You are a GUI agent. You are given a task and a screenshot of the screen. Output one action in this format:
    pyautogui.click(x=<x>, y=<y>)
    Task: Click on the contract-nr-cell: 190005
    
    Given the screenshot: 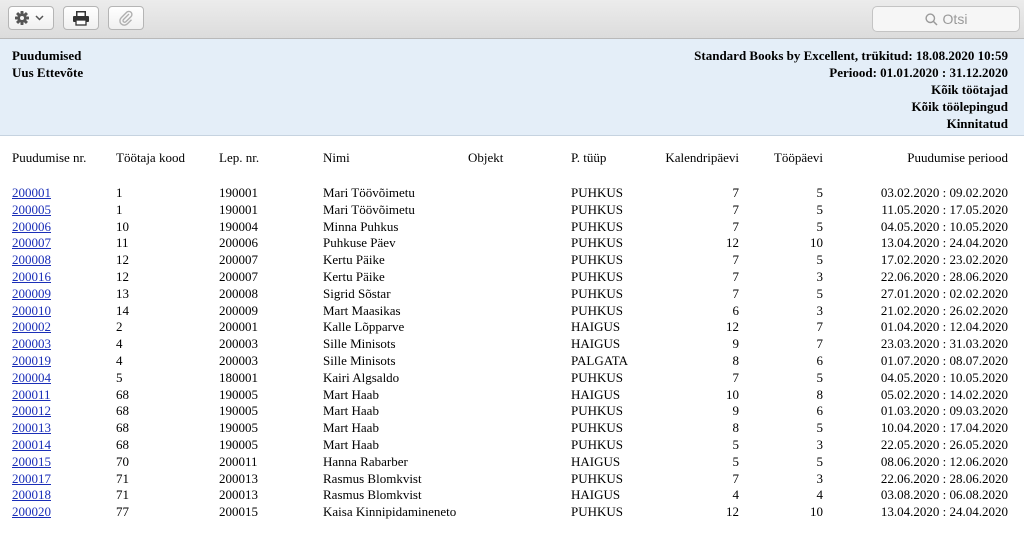 What is the action you would take?
    pyautogui.click(x=238, y=444)
    